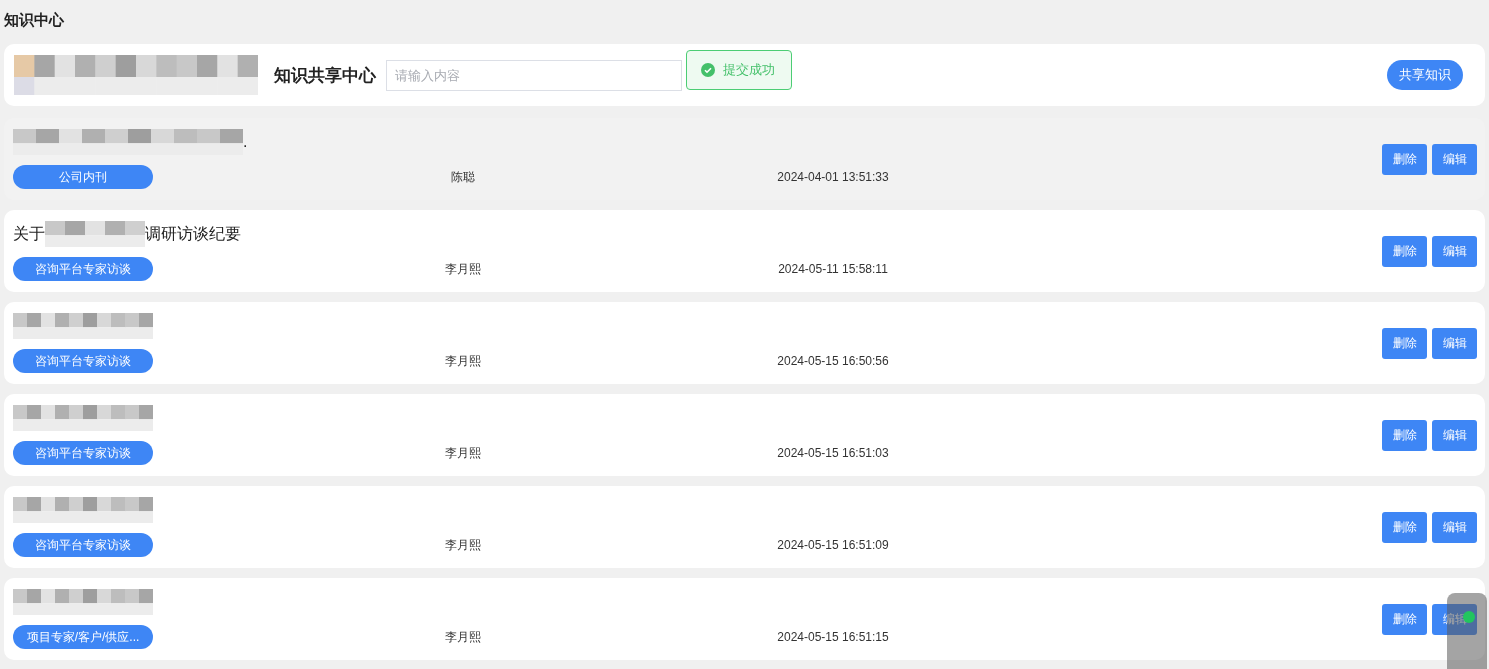 This screenshot has width=1489, height=669. What do you see at coordinates (833, 545) in the screenshot?
I see `timestamp: 2024-05-15 16:51:09` at bounding box center [833, 545].